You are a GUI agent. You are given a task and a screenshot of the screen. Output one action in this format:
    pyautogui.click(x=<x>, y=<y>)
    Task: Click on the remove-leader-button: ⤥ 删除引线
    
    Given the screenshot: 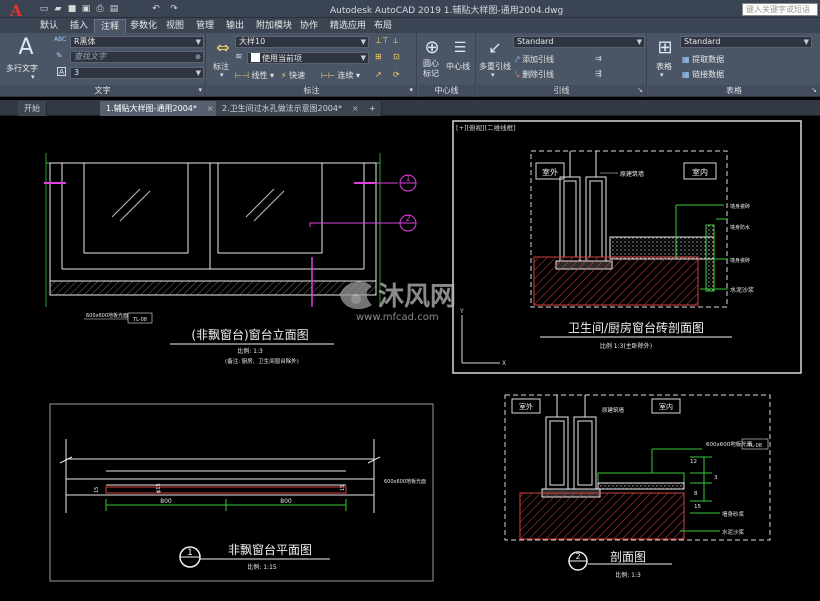 What is the action you would take?
    pyautogui.click(x=534, y=74)
    